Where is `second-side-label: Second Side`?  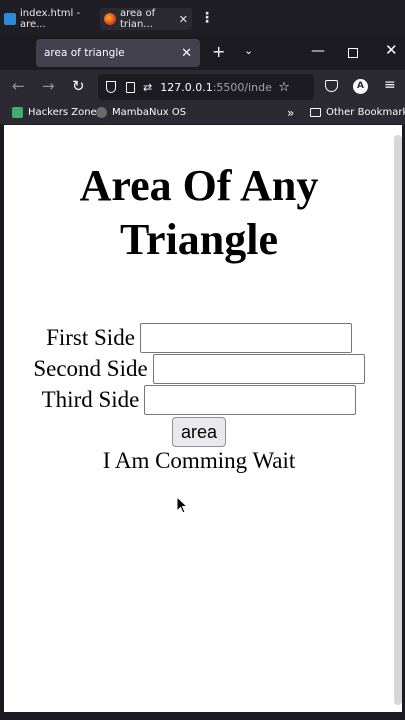
second-side-label: Second Side is located at coordinates (90, 368).